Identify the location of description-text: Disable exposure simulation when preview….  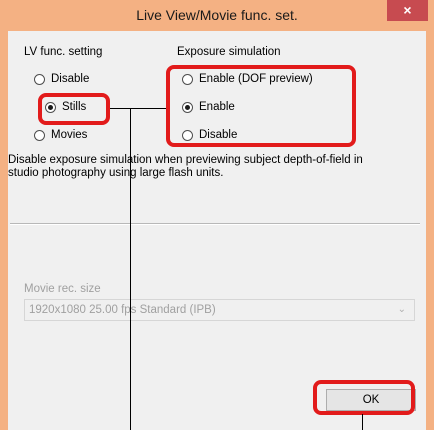
(185, 166).